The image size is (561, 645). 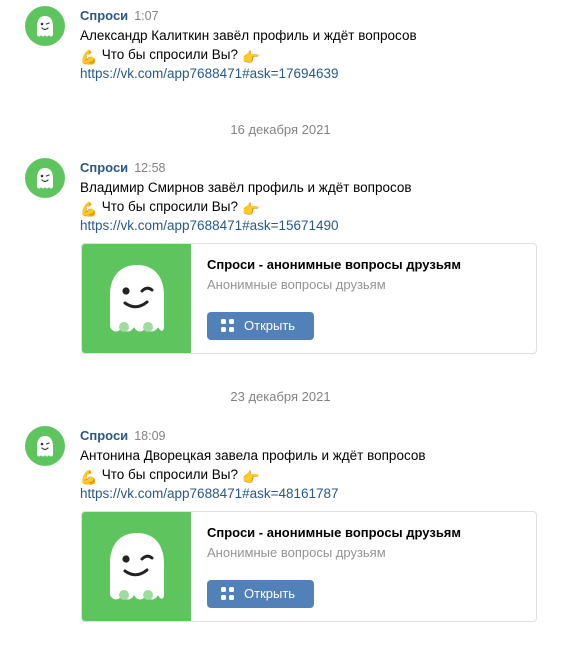 What do you see at coordinates (310, 16) in the screenshot?
I see `message-header: Спроси 1:07` at bounding box center [310, 16].